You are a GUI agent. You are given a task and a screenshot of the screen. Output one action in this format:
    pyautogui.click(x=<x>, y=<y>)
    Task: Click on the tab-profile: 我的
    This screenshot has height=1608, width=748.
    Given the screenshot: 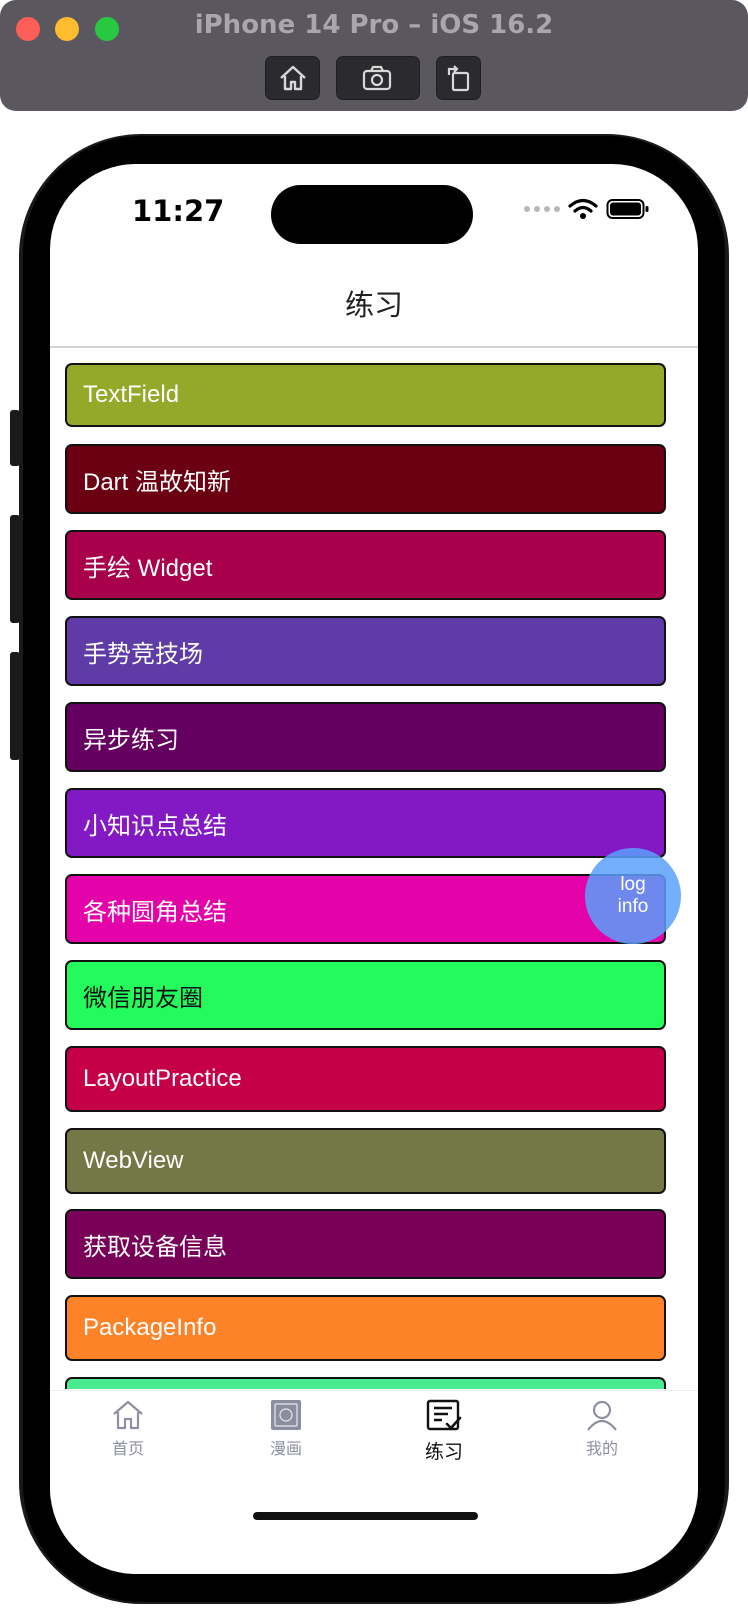 What is the action you would take?
    pyautogui.click(x=602, y=1429)
    